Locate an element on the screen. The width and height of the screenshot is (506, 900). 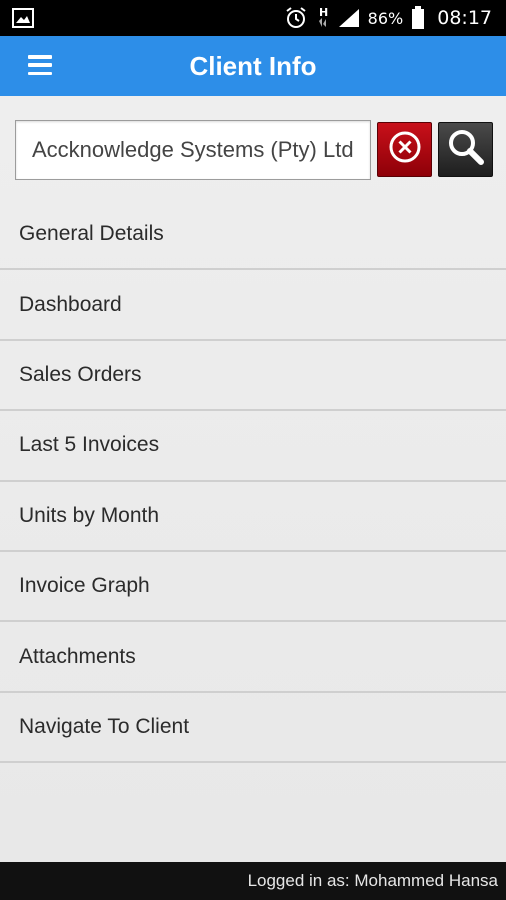
footer: Logged in as: Mohammed Hansa is located at coordinates (253, 881).